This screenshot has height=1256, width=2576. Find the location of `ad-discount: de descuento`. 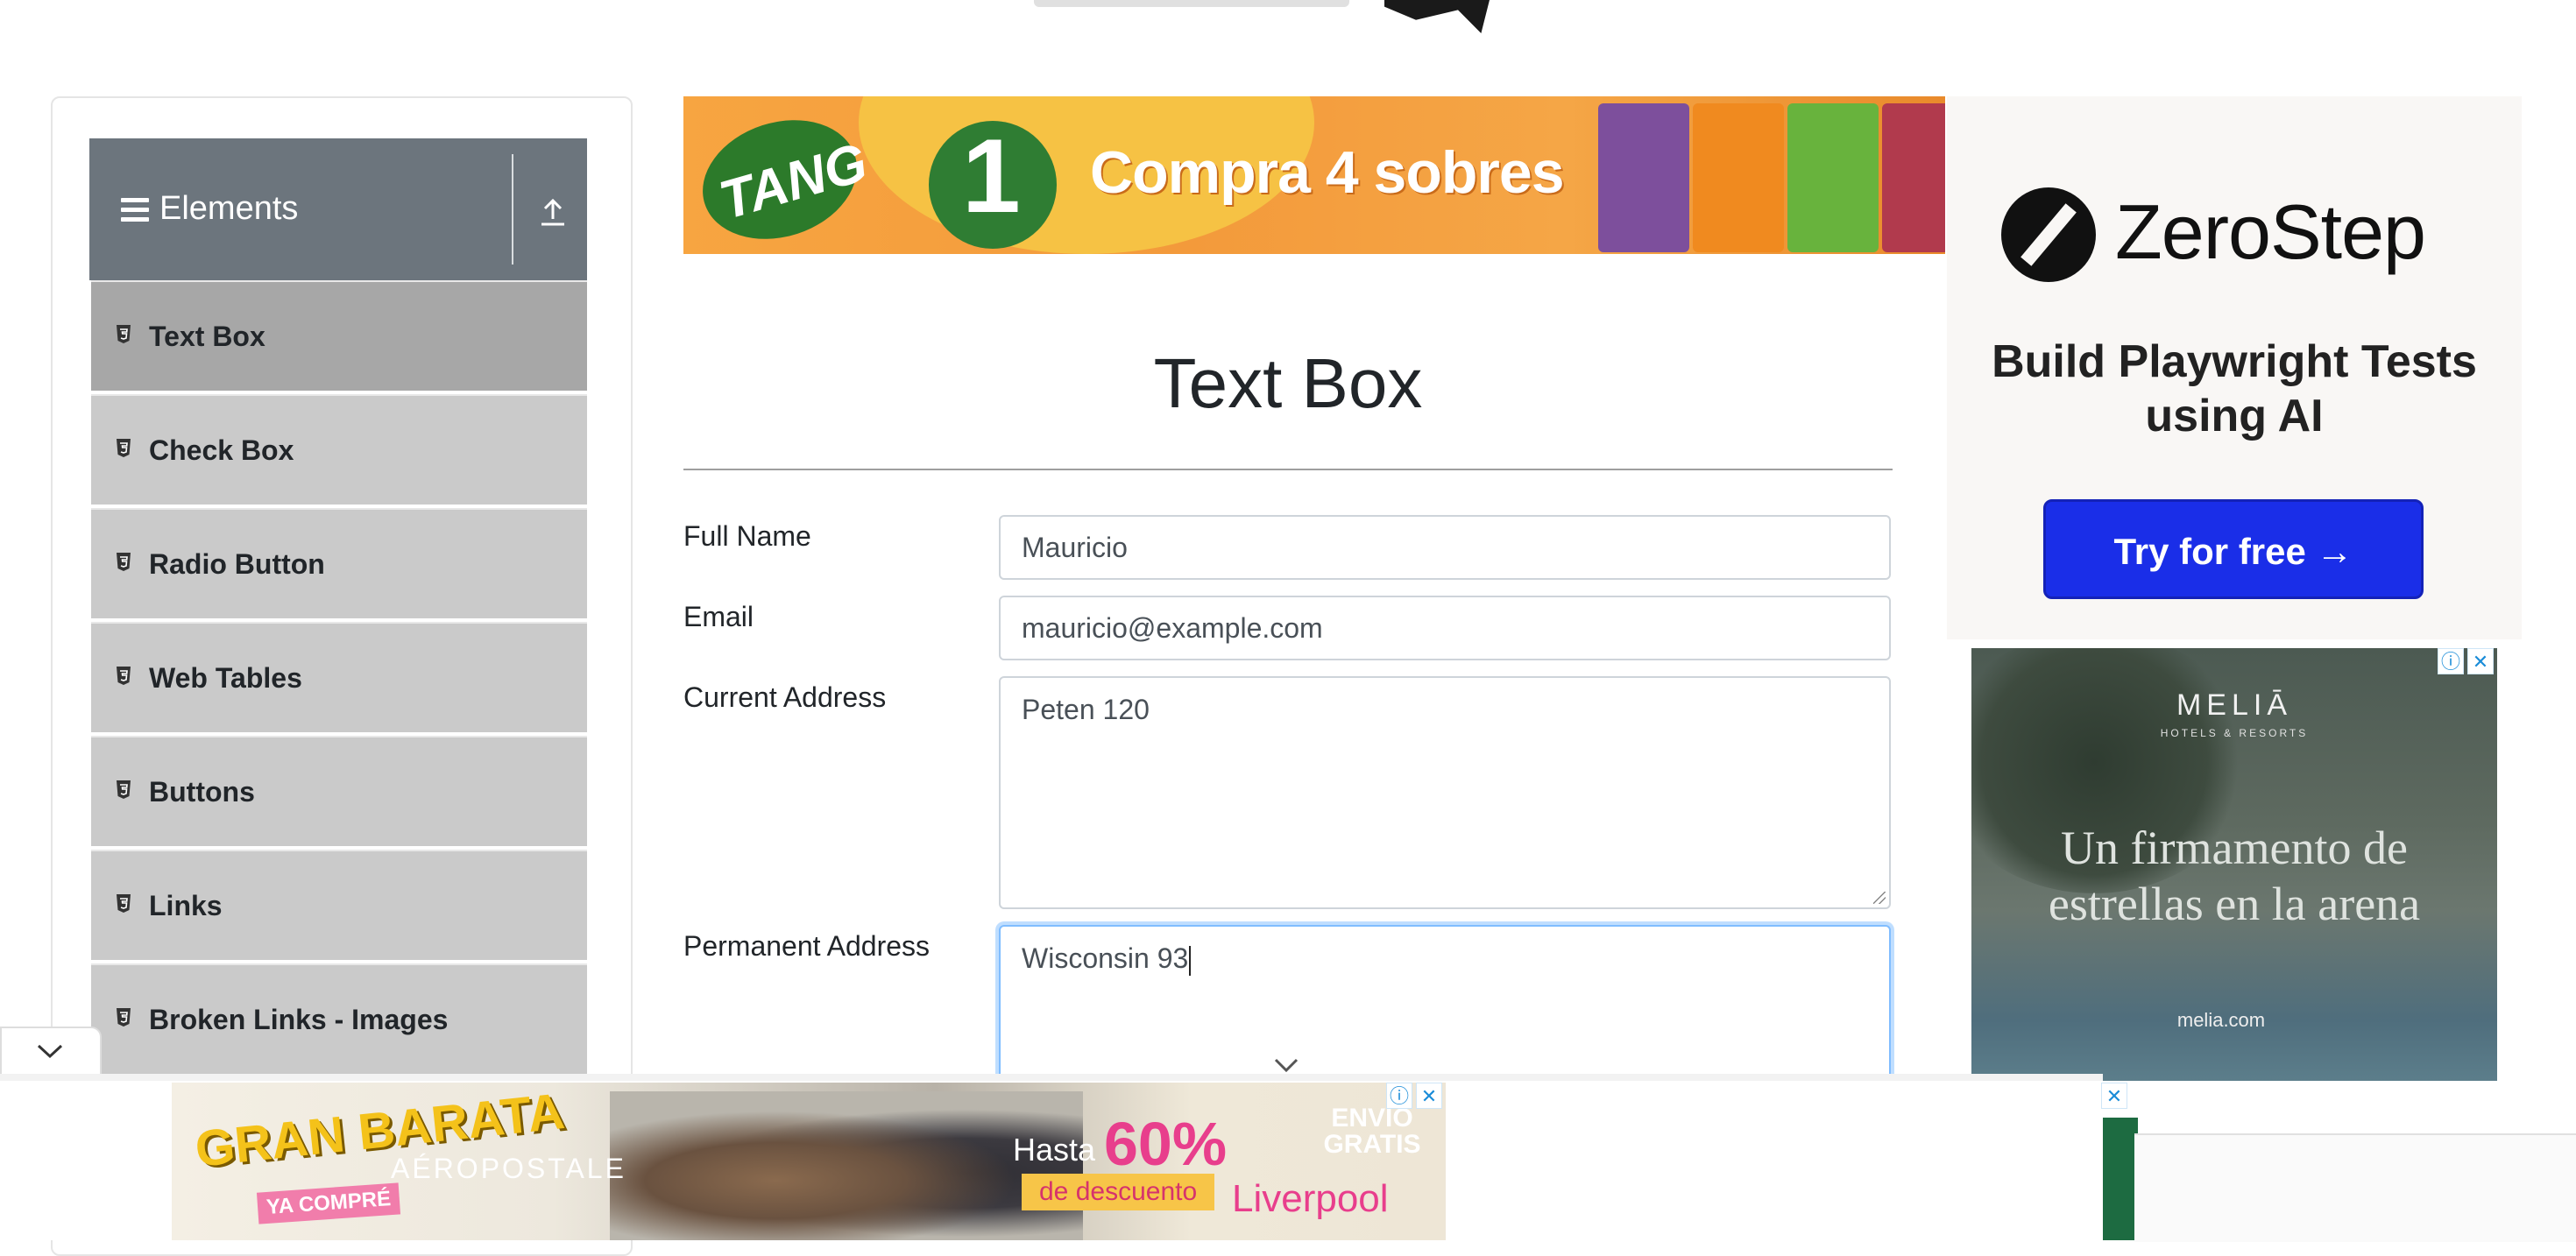

ad-discount: de descuento is located at coordinates (1118, 1192).